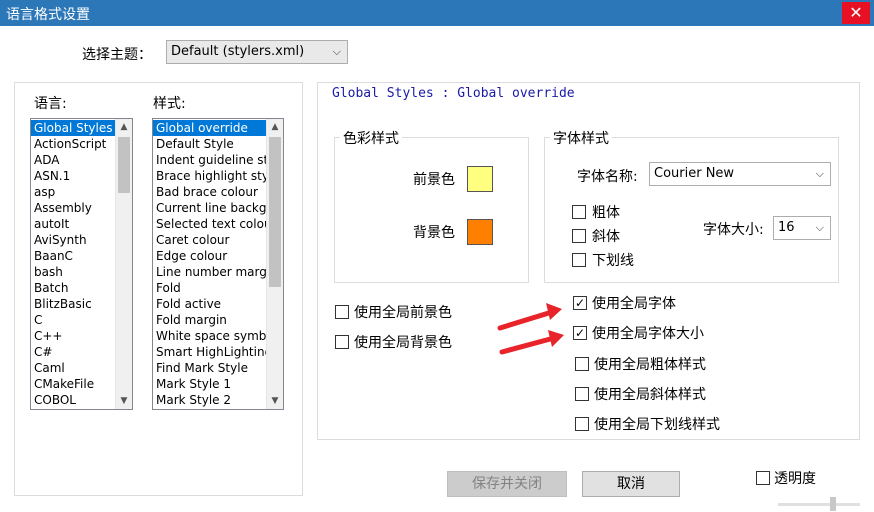 The height and width of the screenshot is (512, 874). What do you see at coordinates (50, 104) in the screenshot?
I see `language-label: 语言:` at bounding box center [50, 104].